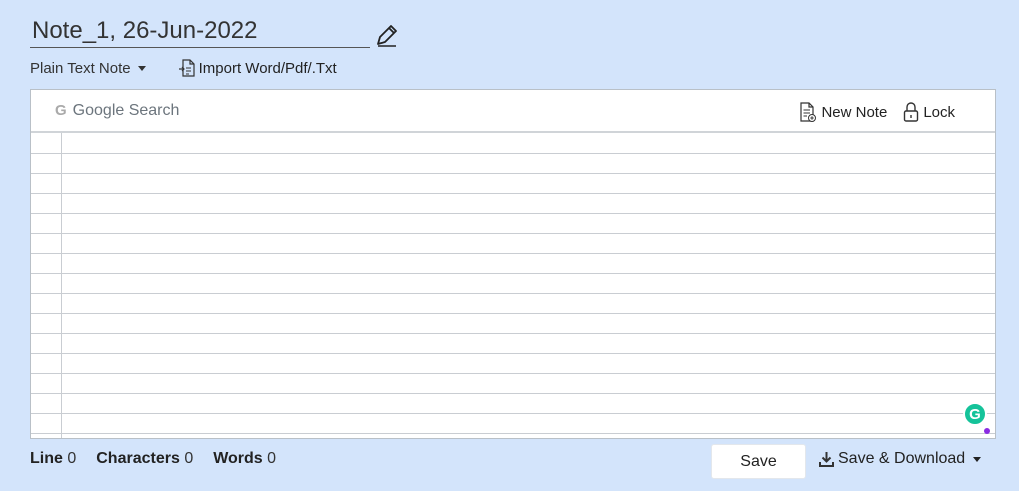 The width and height of the screenshot is (1019, 491). Describe the element at coordinates (987, 431) in the screenshot. I see `grammarly-status-dot` at that location.